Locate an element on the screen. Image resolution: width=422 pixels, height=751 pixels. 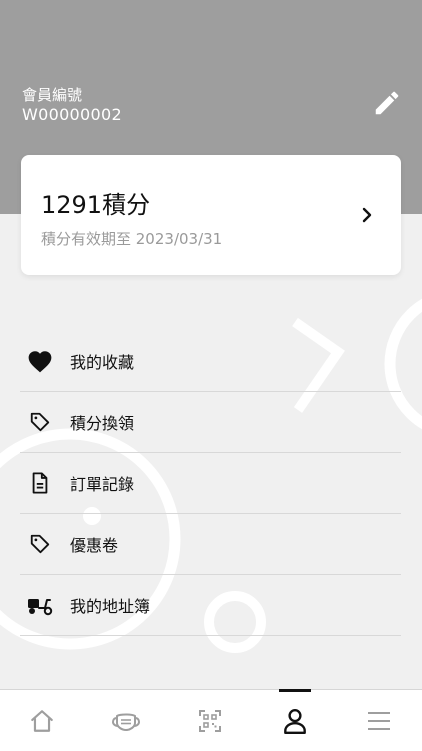
menu-item-label: 訂單記錄 is located at coordinates (102, 484).